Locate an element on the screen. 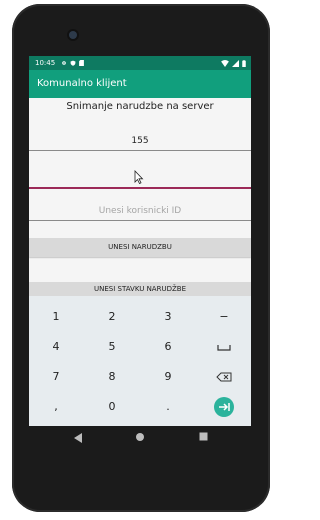 The height and width of the screenshot is (520, 320). key-1: 1 is located at coordinates (56, 317).